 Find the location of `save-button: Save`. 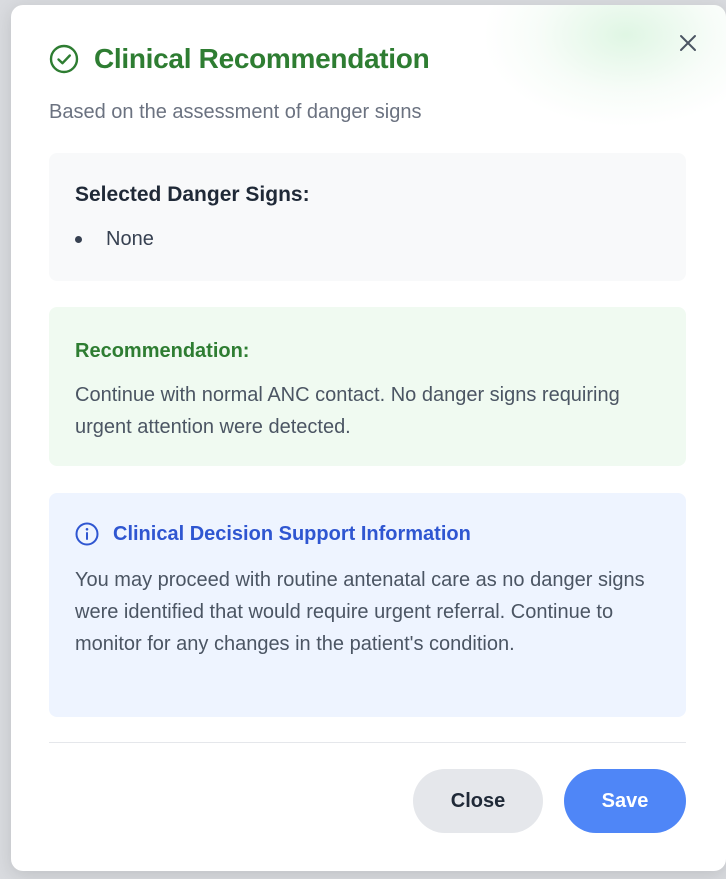

save-button: Save is located at coordinates (625, 801).